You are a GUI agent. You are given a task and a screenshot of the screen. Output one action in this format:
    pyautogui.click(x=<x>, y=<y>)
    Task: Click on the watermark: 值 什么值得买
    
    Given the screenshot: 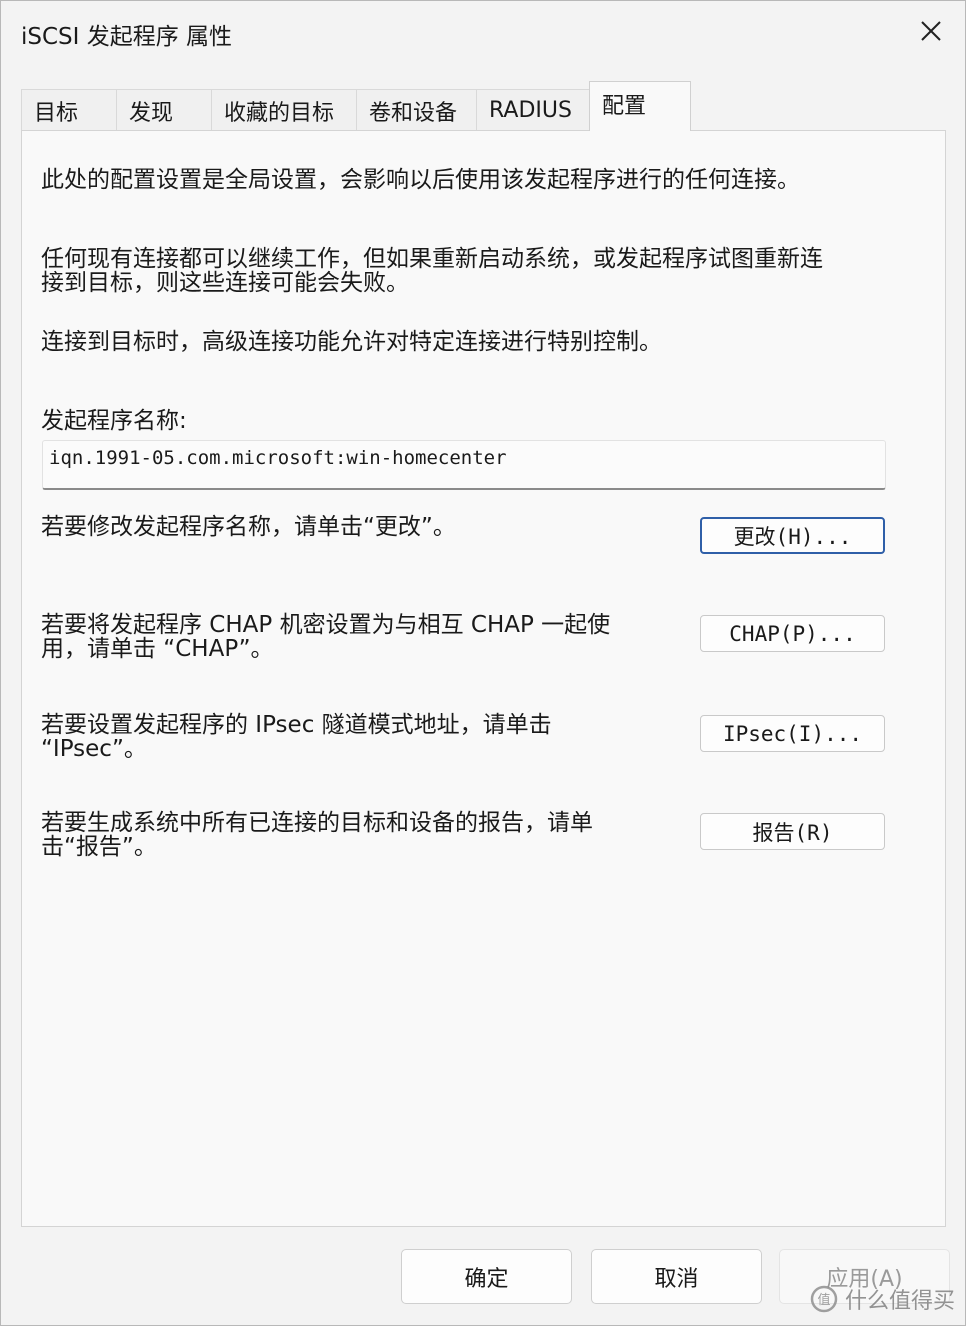 What is the action you would take?
    pyautogui.click(x=882, y=1299)
    